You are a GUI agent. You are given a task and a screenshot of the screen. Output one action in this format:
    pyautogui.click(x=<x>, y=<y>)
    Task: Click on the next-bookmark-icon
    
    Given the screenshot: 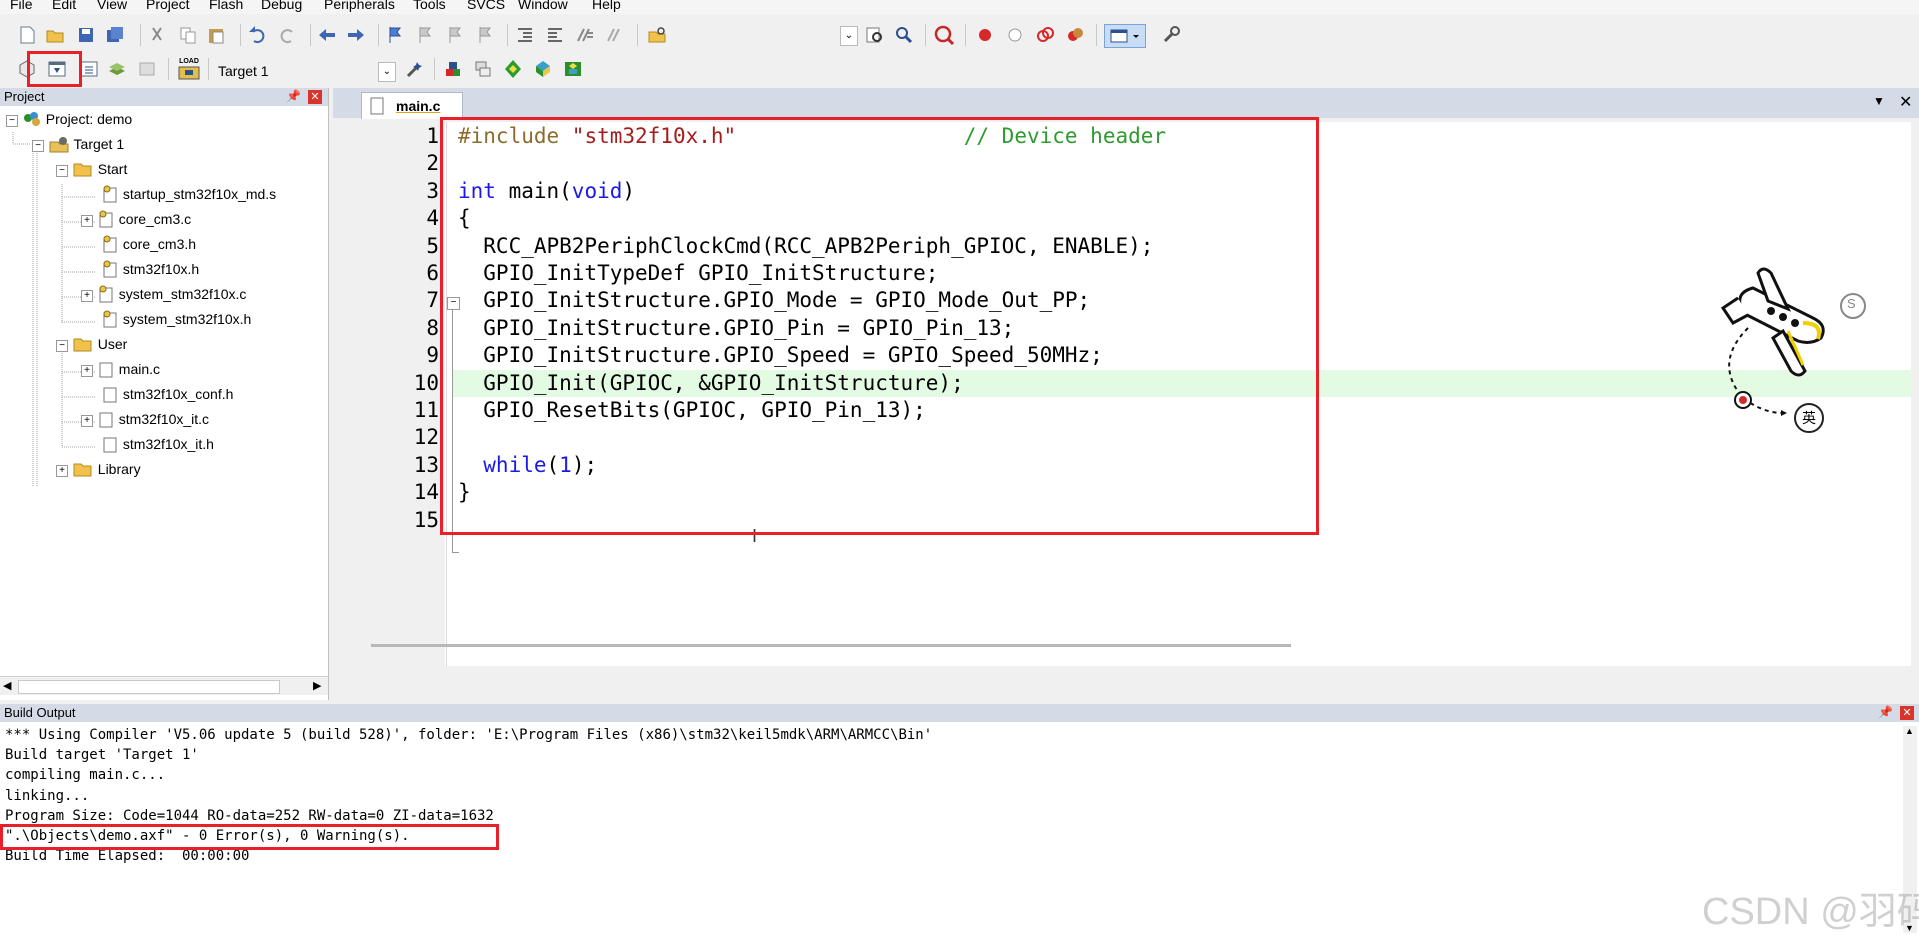 What is the action you would take?
    pyautogui.click(x=455, y=35)
    